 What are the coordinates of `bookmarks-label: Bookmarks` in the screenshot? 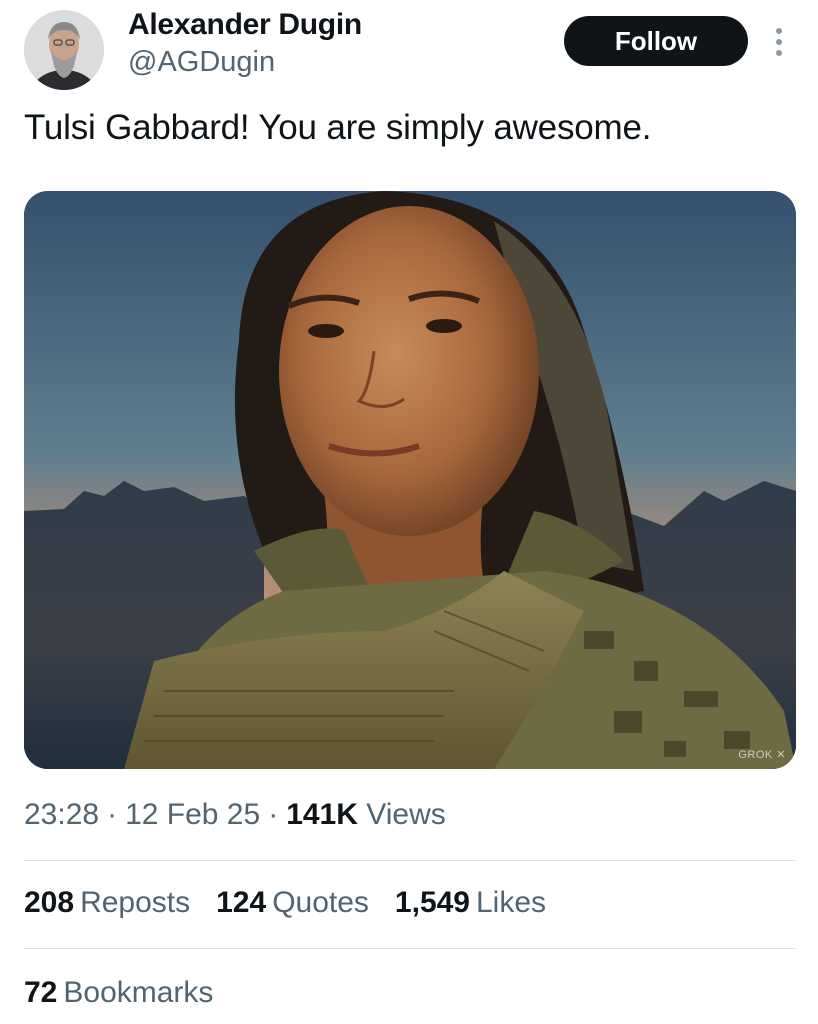 It's located at (138, 992).